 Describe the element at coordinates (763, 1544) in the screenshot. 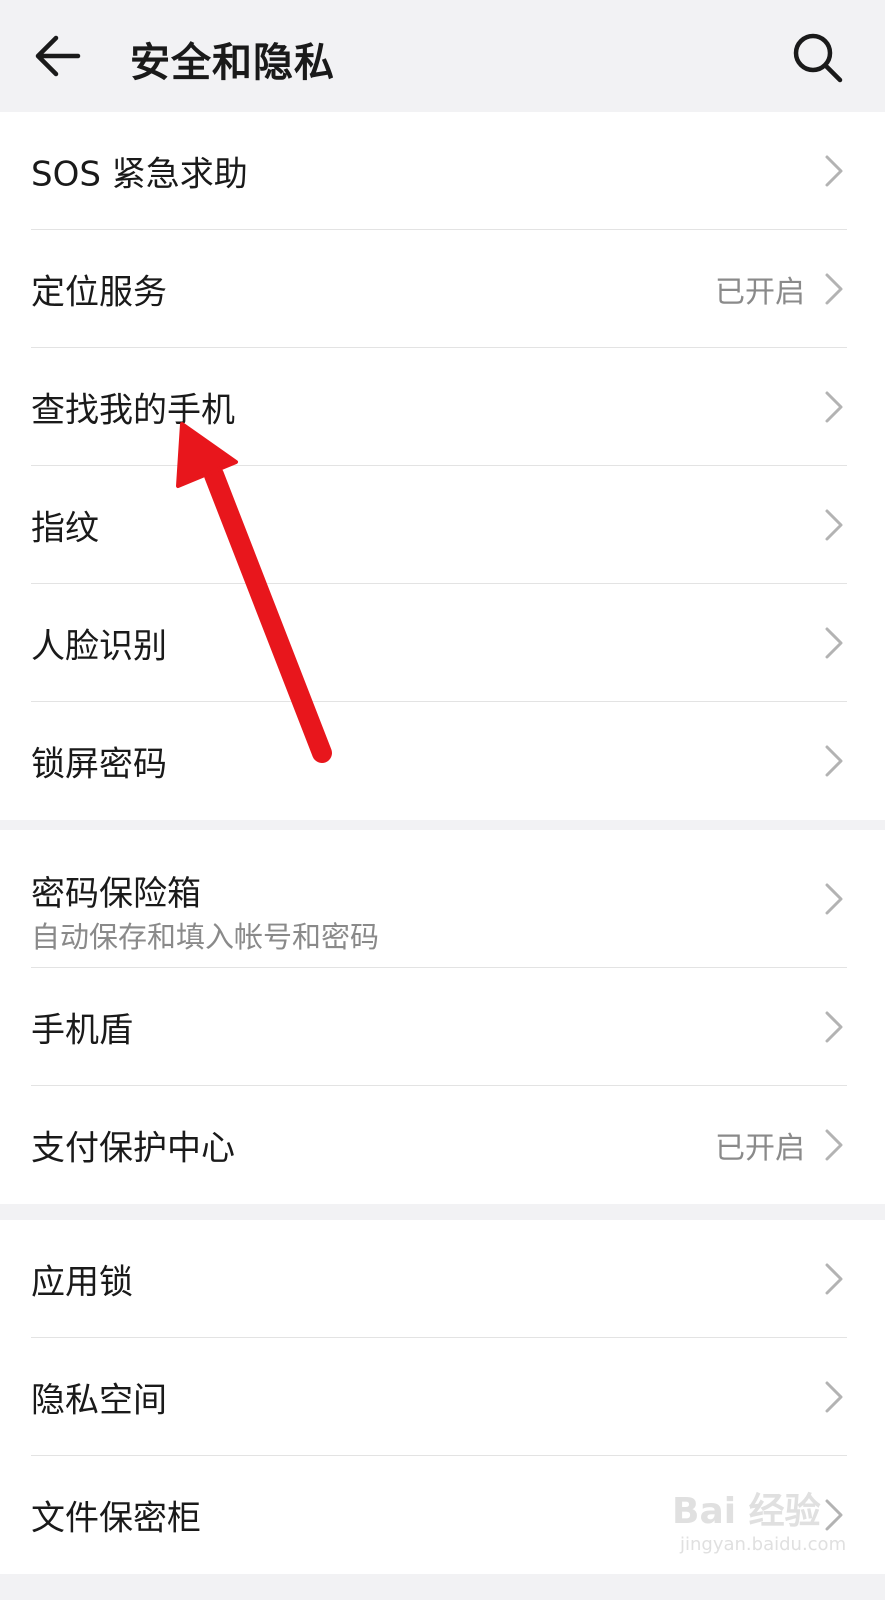

I see `watermark-url: jingyan.baidu.com` at that location.